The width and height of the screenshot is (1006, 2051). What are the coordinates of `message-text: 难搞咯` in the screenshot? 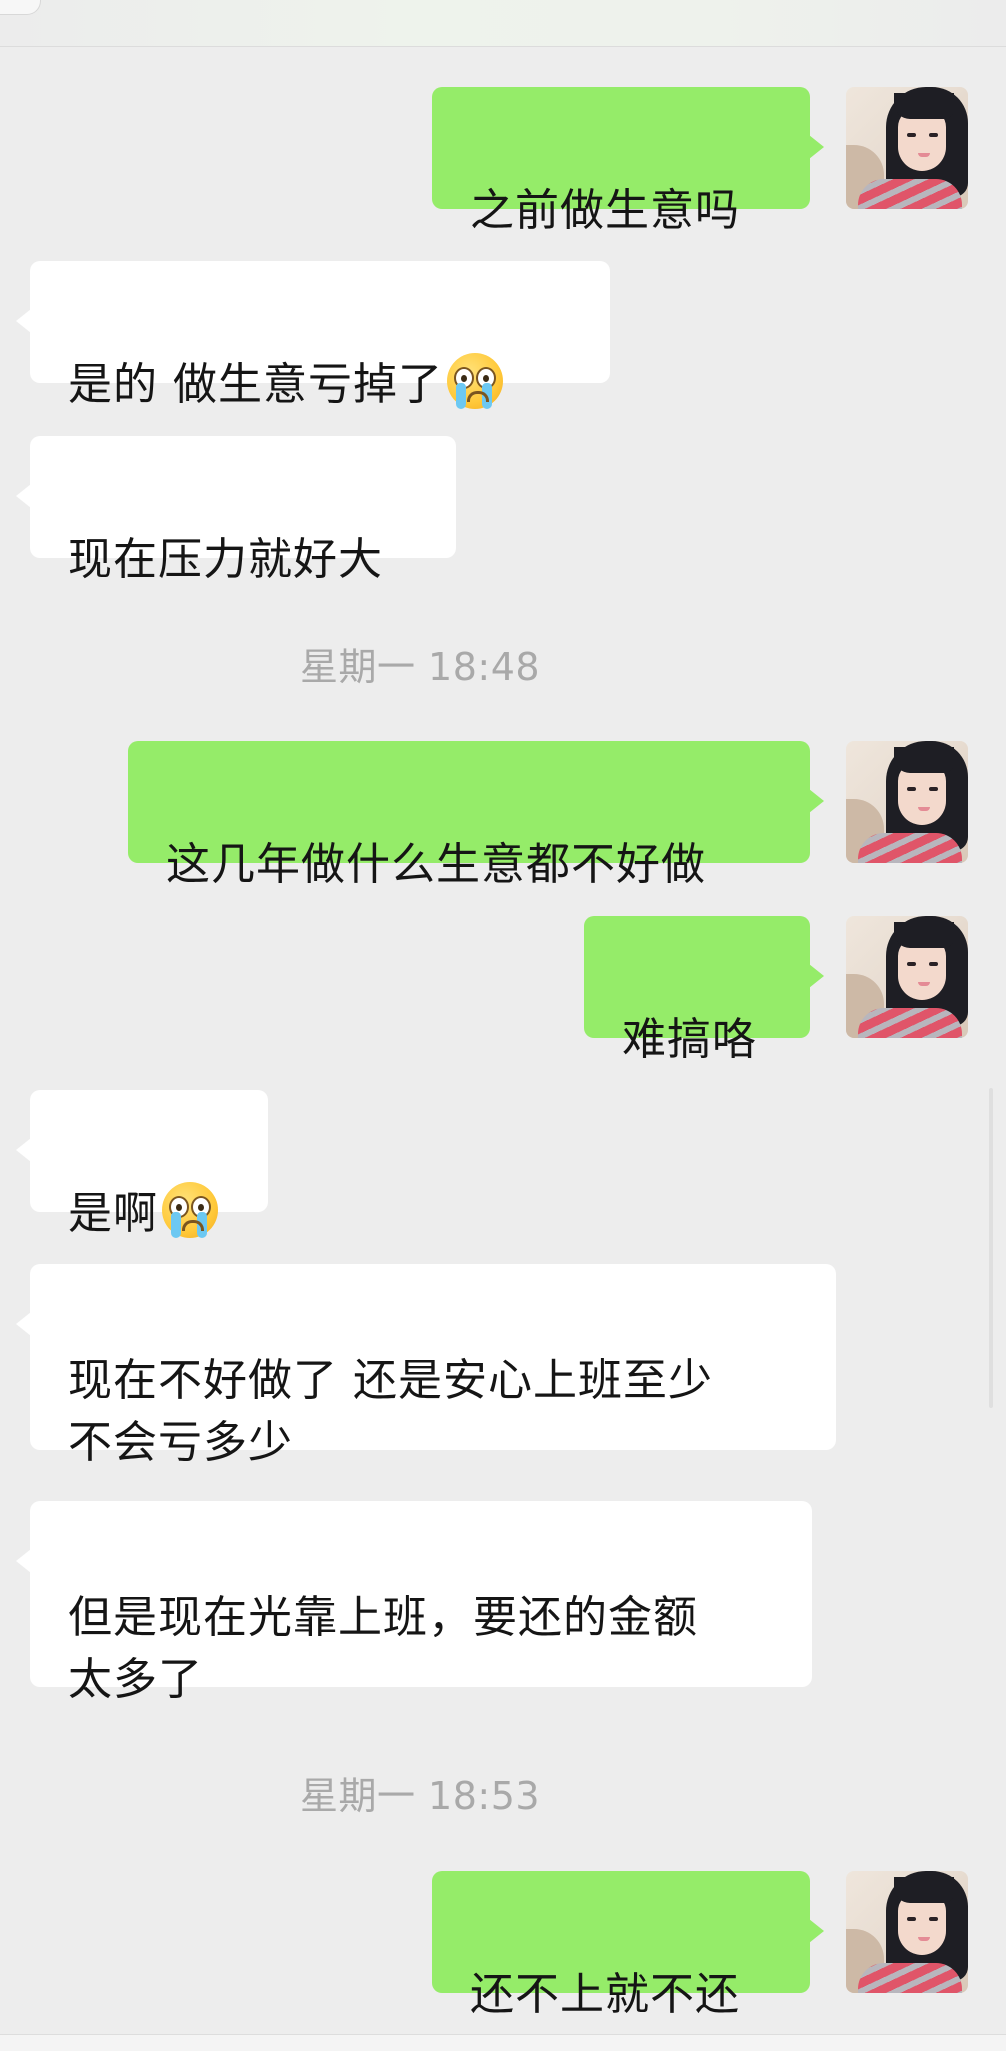 It's located at (689, 1039).